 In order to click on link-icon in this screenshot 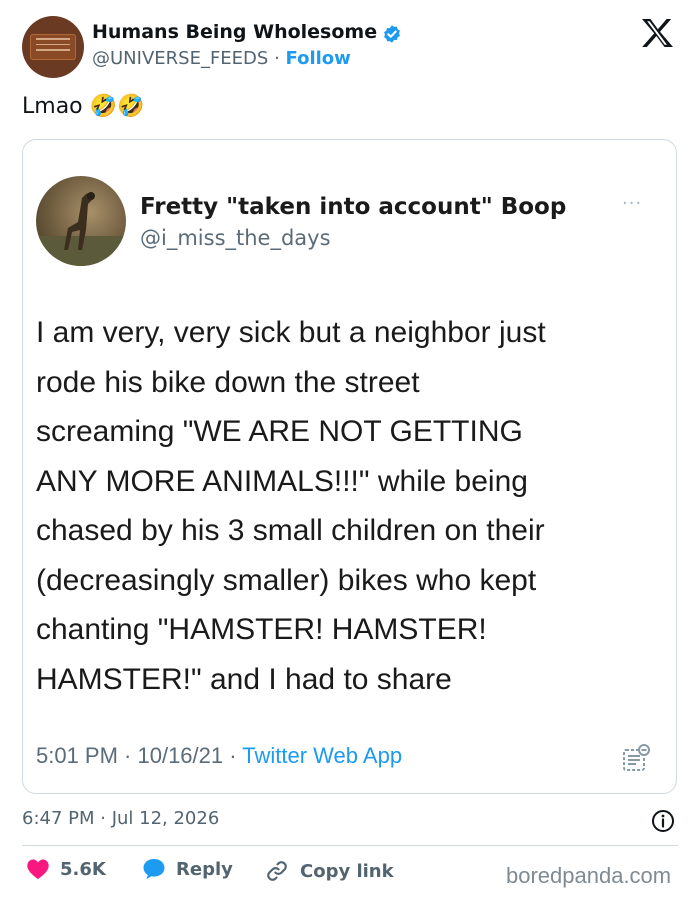, I will do `click(277, 871)`.